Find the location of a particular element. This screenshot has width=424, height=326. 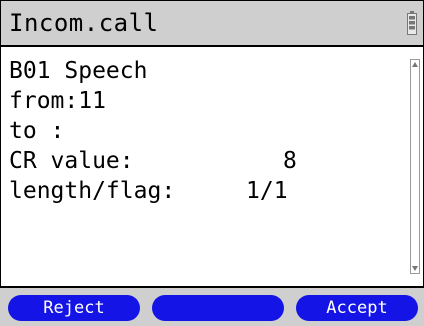

middle-softkey-button is located at coordinates (218, 308).